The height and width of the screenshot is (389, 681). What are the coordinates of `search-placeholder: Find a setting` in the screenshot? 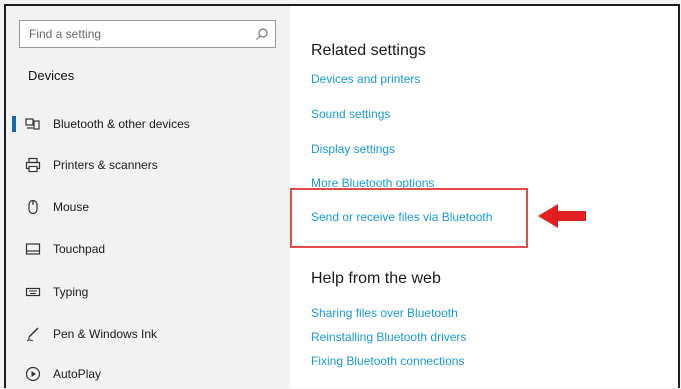 It's located at (65, 34).